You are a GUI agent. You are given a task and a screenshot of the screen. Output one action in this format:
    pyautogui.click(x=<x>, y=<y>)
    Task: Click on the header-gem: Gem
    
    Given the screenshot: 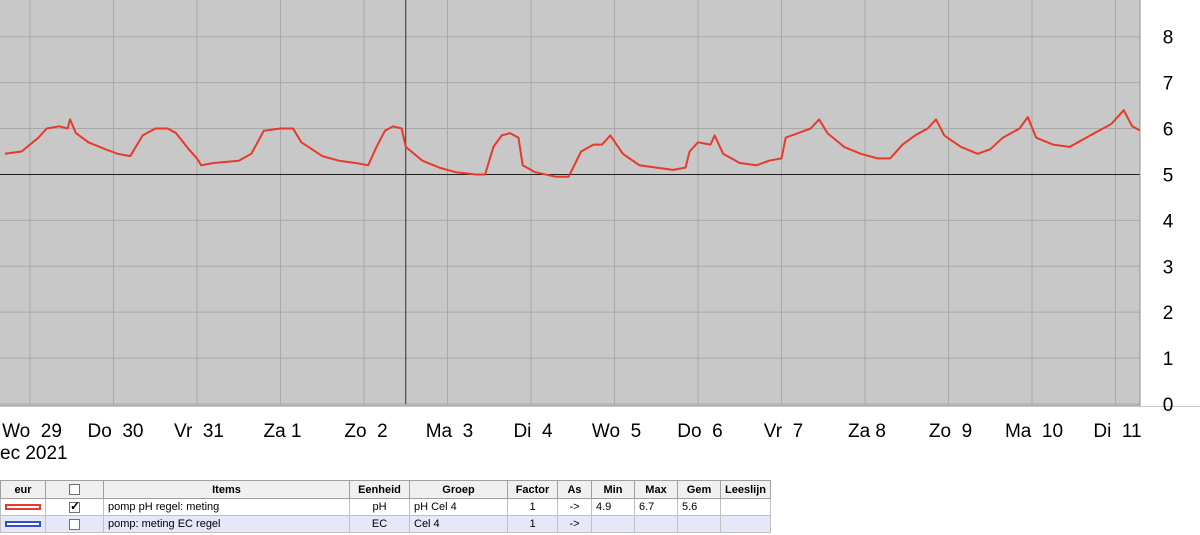 What is the action you would take?
    pyautogui.click(x=699, y=489)
    